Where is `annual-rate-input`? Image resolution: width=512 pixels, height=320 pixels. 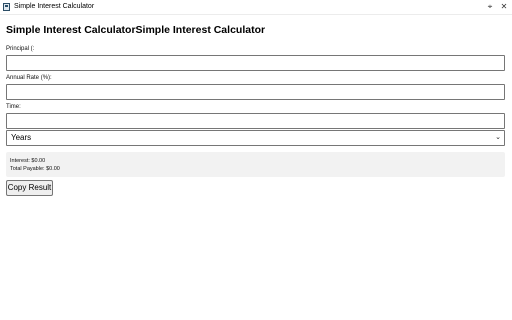
annual-rate-input is located at coordinates (255, 92).